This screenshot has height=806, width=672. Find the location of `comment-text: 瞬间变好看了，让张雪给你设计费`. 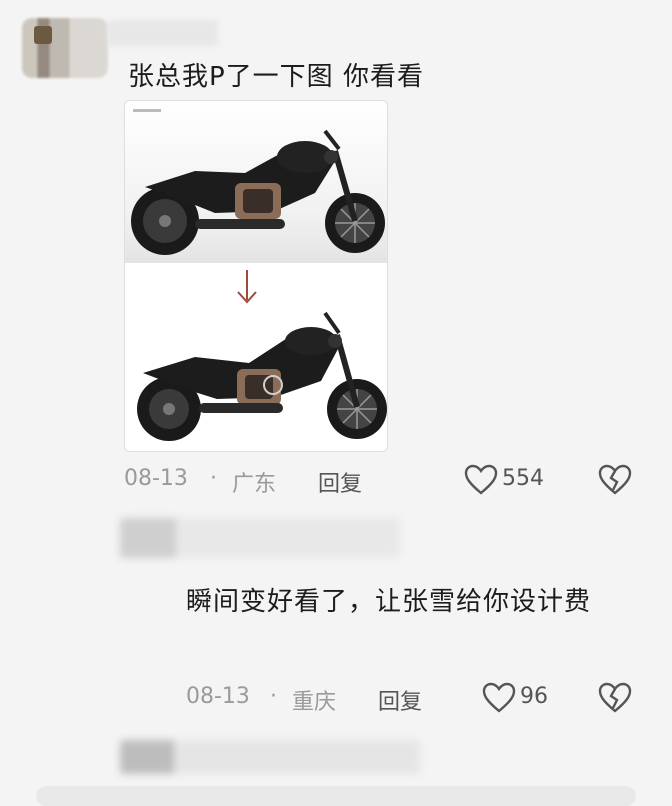

comment-text: 瞬间变好看了，让张雪给你设计费 is located at coordinates (389, 602).